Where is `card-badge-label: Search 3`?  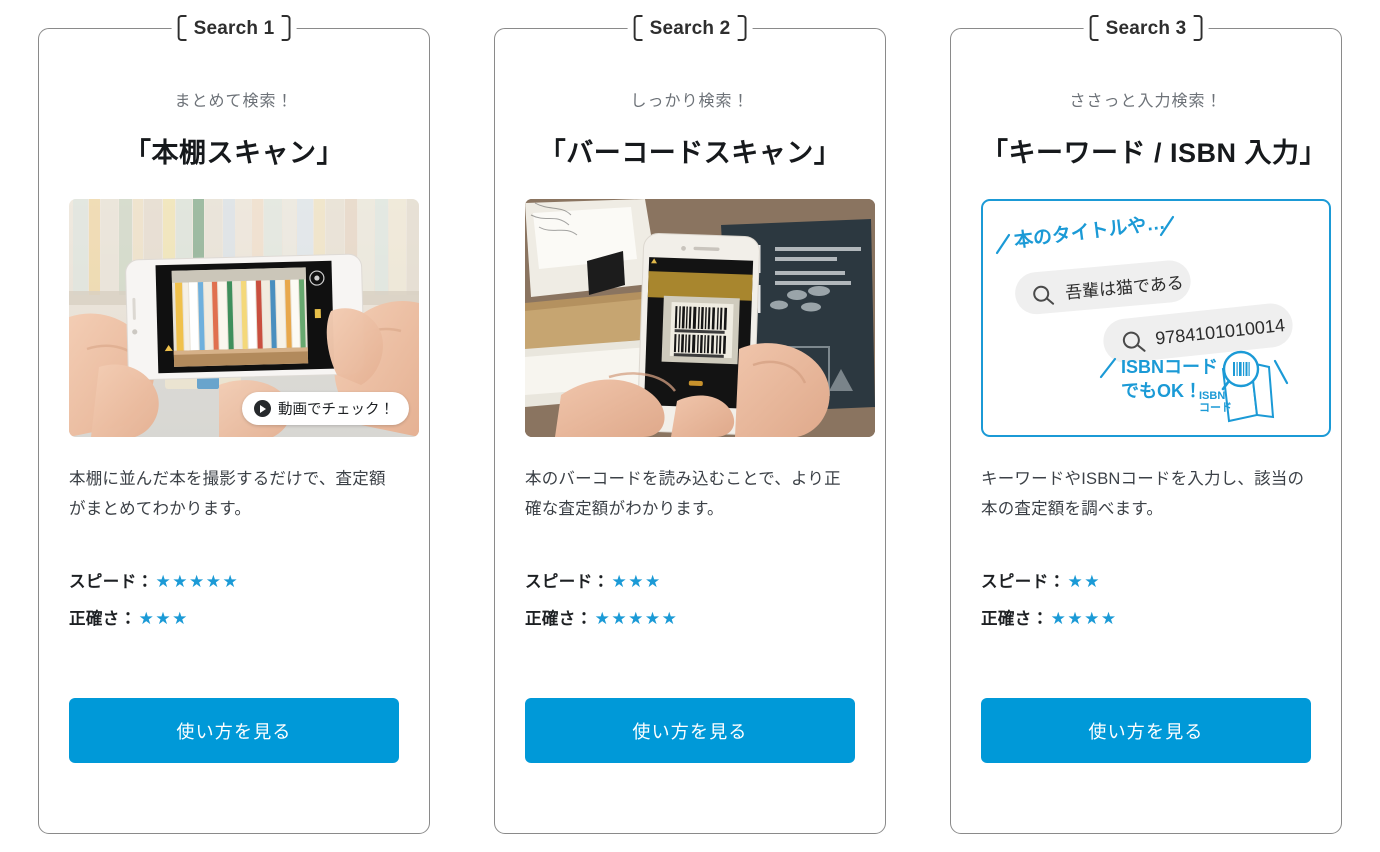
card-badge-label: Search 3 is located at coordinates (1146, 28).